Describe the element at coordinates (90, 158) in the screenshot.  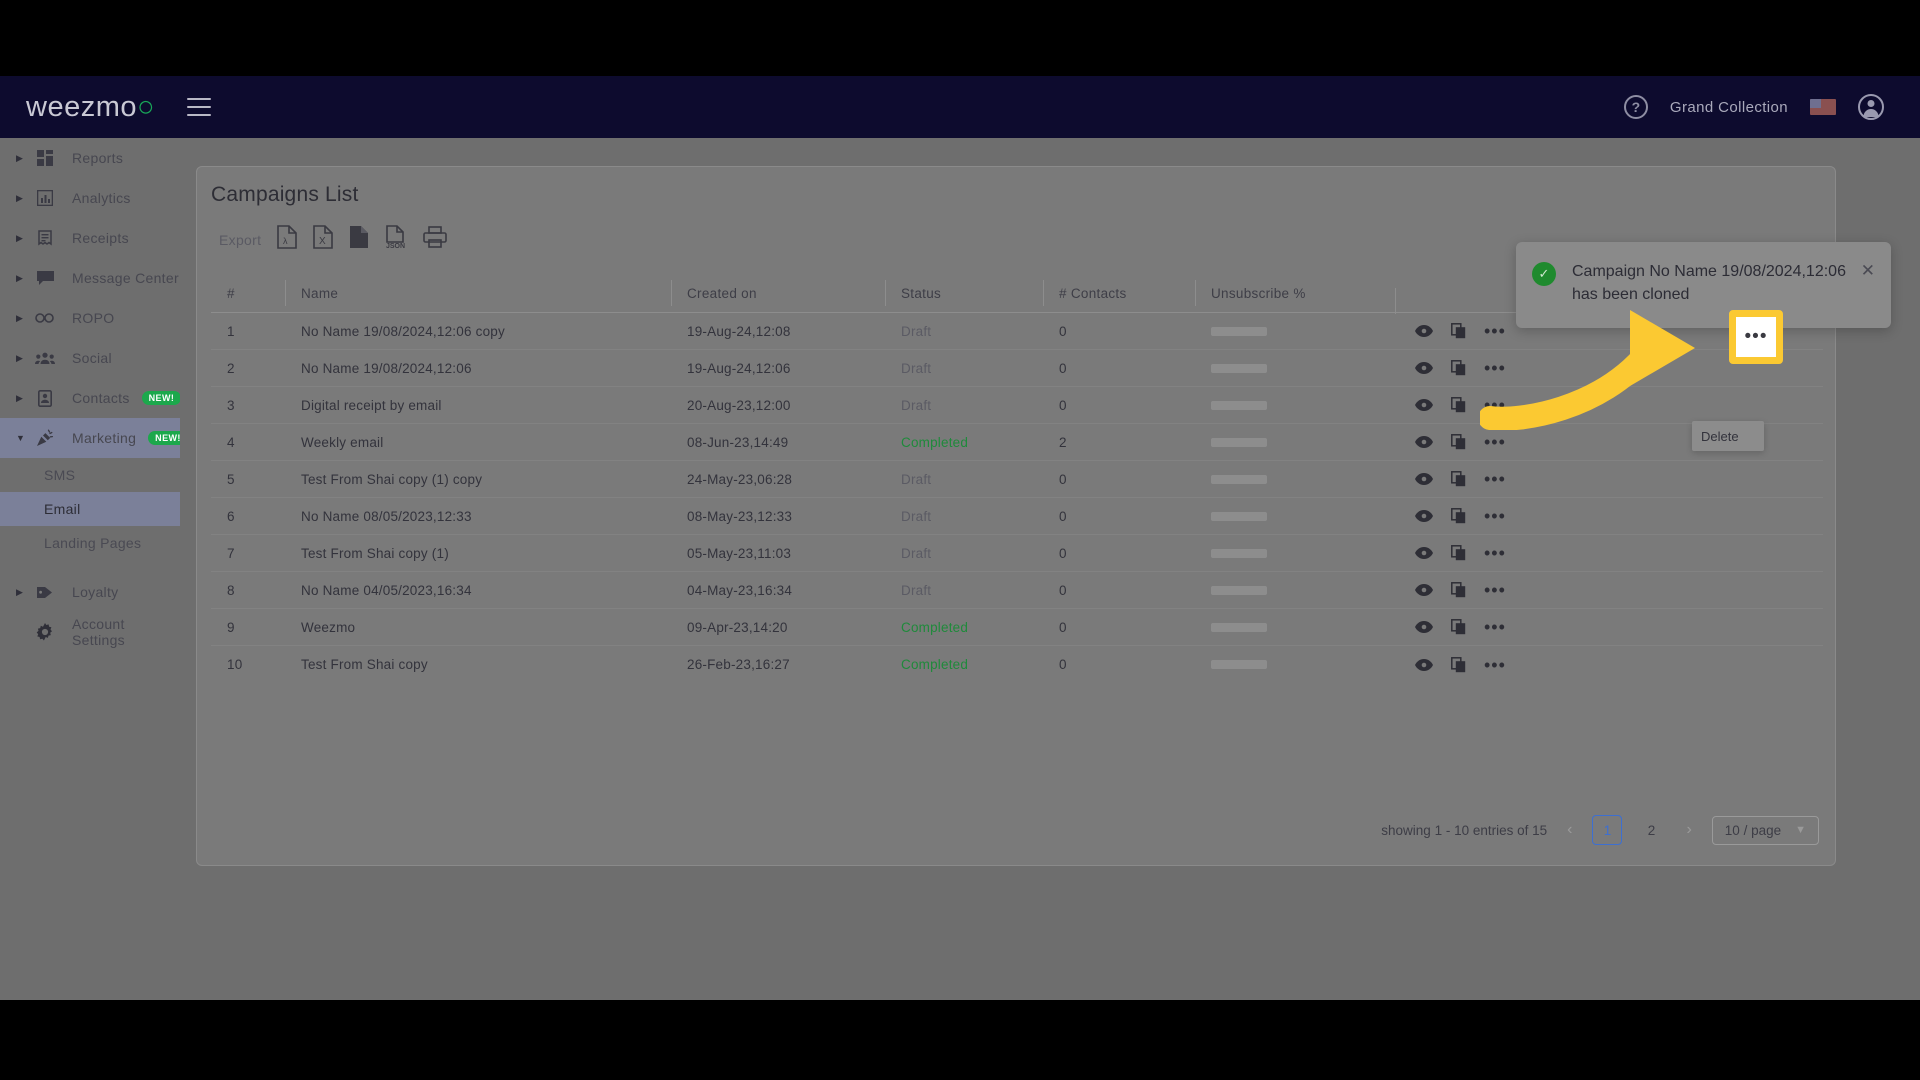
I see `sidebar-item-reports: ▶ Reports` at that location.